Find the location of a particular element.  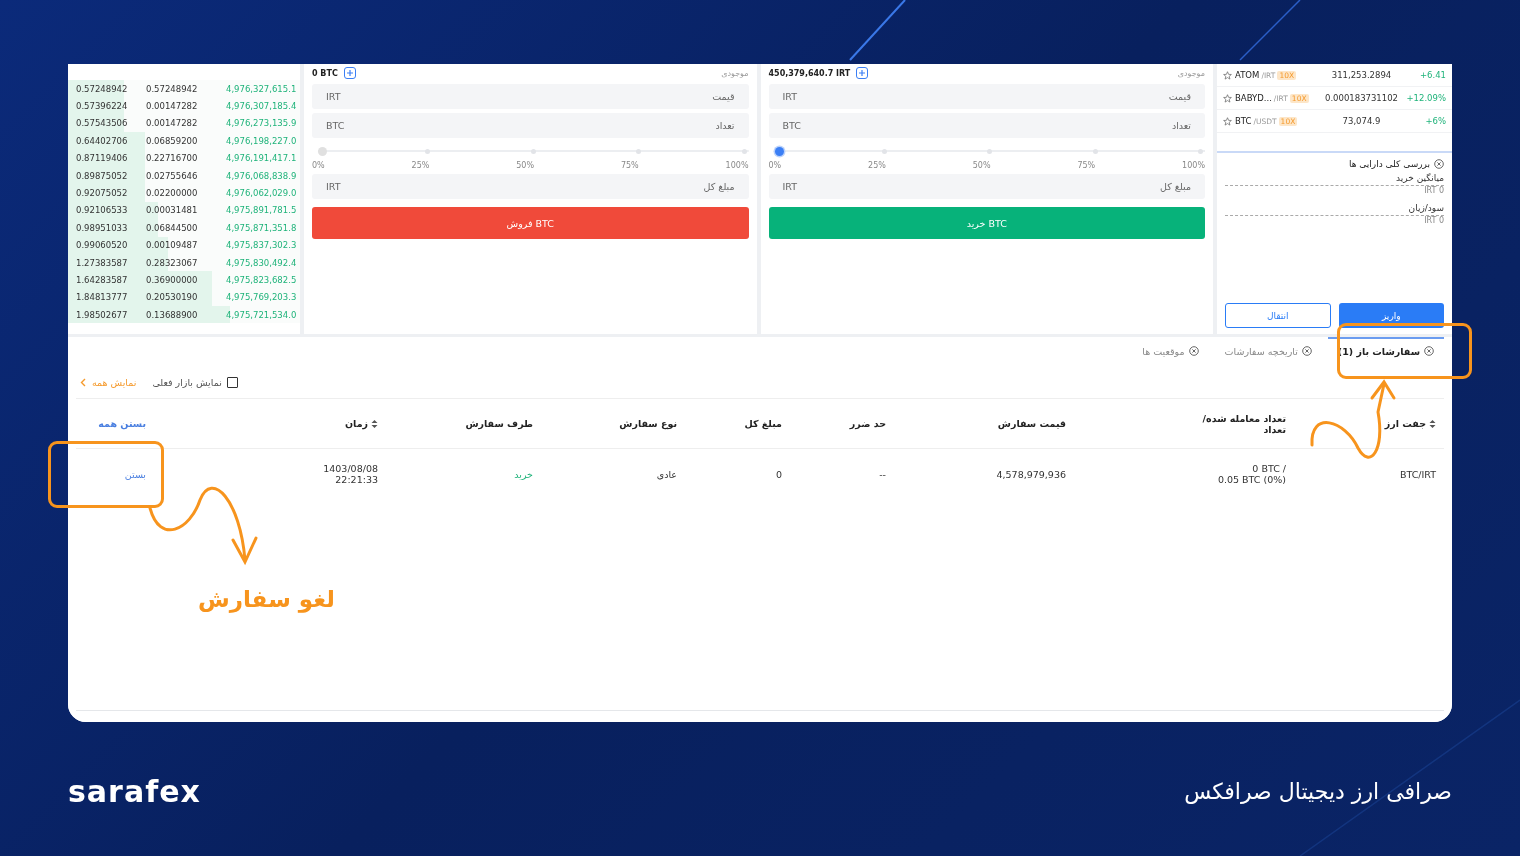

tab: تاریخچه سفارشات is located at coordinates (1268, 350).